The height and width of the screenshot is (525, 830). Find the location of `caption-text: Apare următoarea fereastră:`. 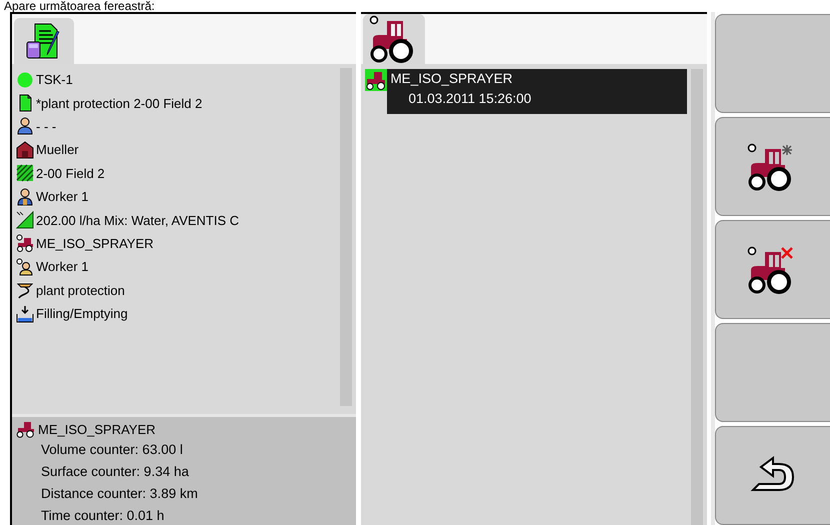

caption-text: Apare următoarea fereastră: is located at coordinates (79, 6).